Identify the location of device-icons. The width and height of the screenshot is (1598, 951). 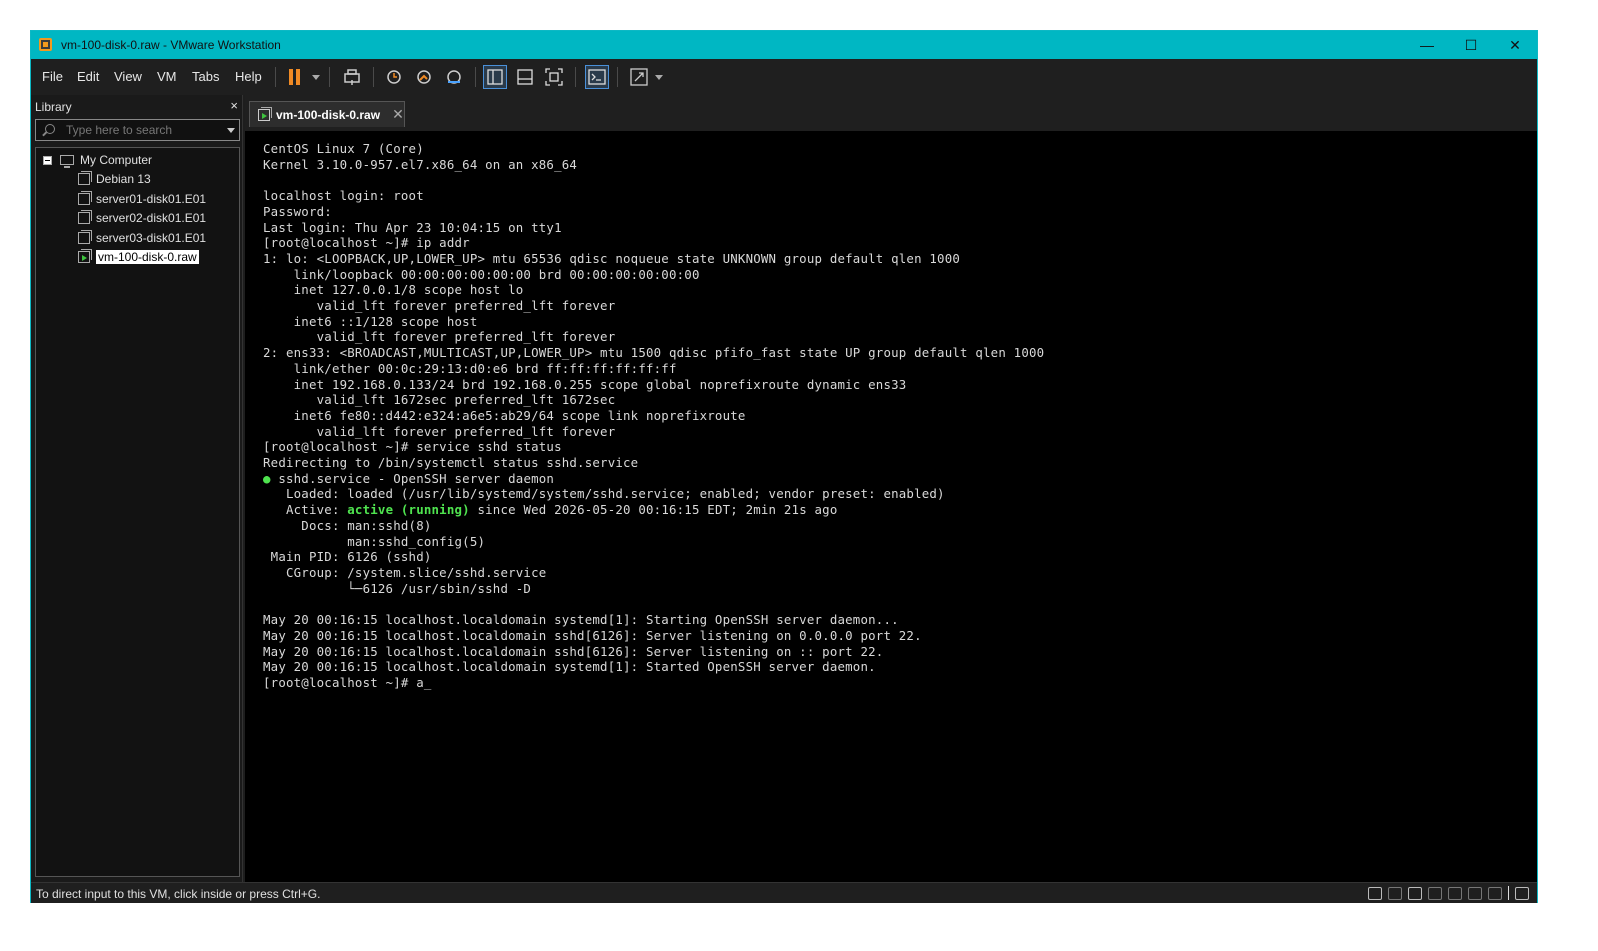
(1448, 893).